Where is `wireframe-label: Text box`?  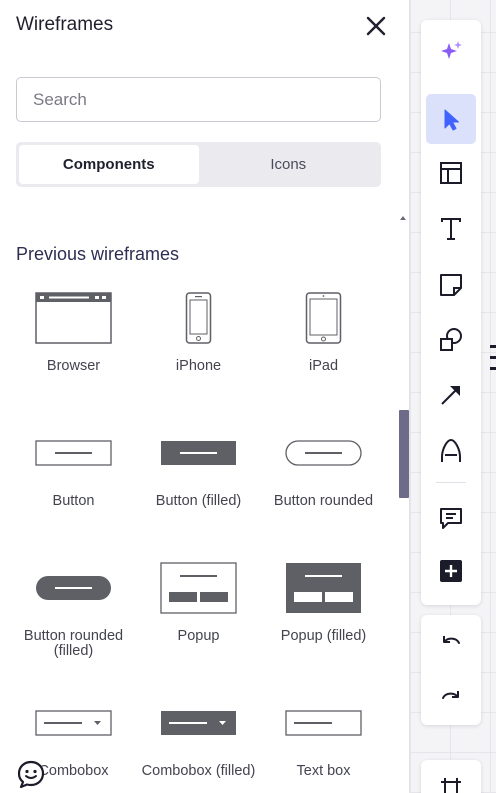
wireframe-label: Text box is located at coordinates (323, 771).